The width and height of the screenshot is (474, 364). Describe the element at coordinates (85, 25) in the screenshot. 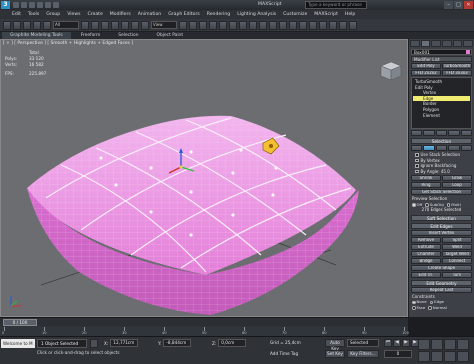

I see `select-object-icon` at that location.